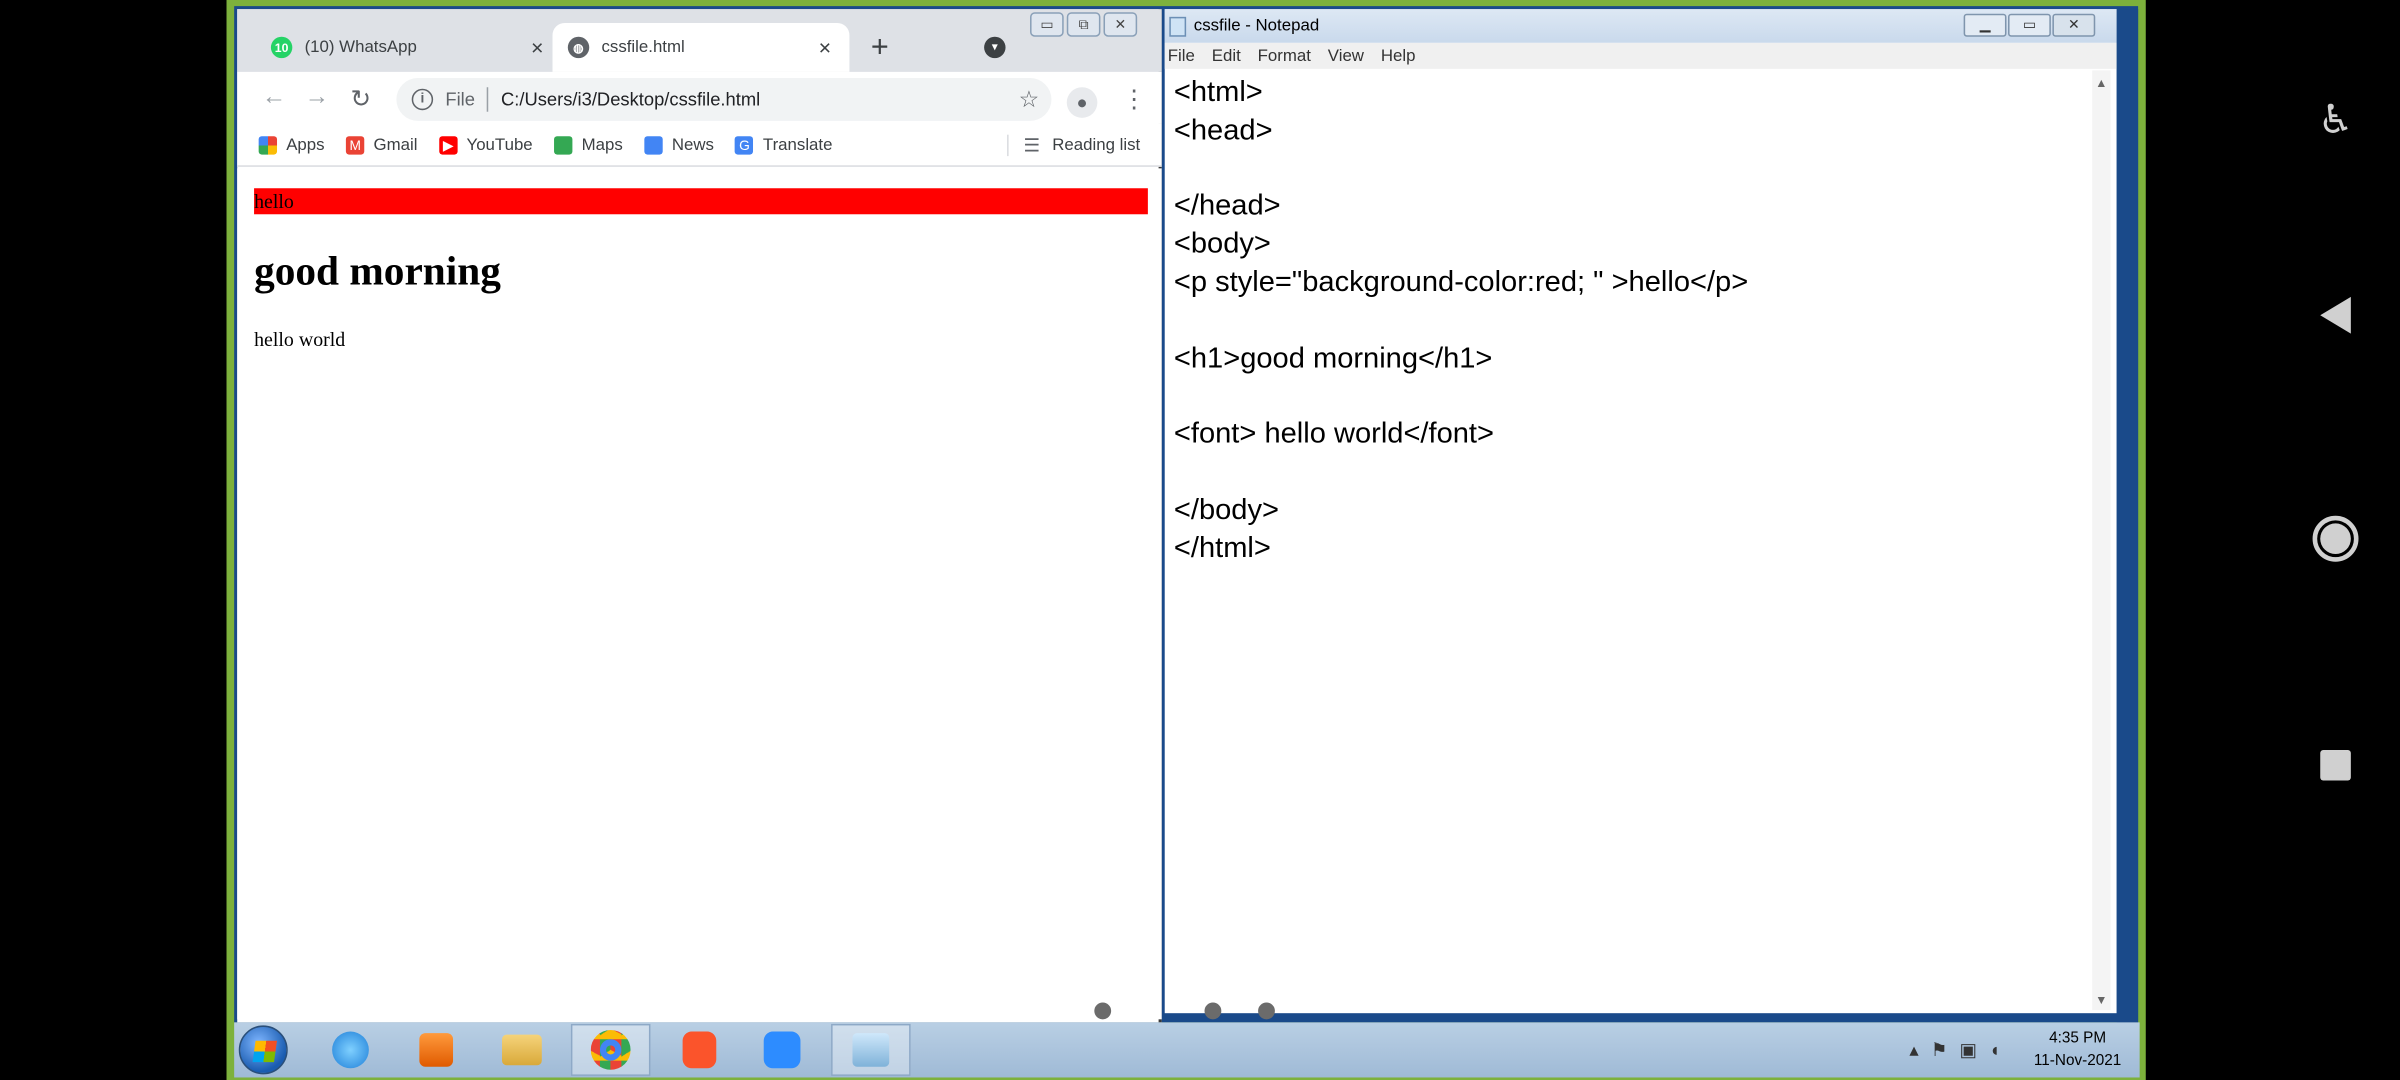 This screenshot has height=1080, width=2400. I want to click on notepad-app-icon, so click(1178, 26).